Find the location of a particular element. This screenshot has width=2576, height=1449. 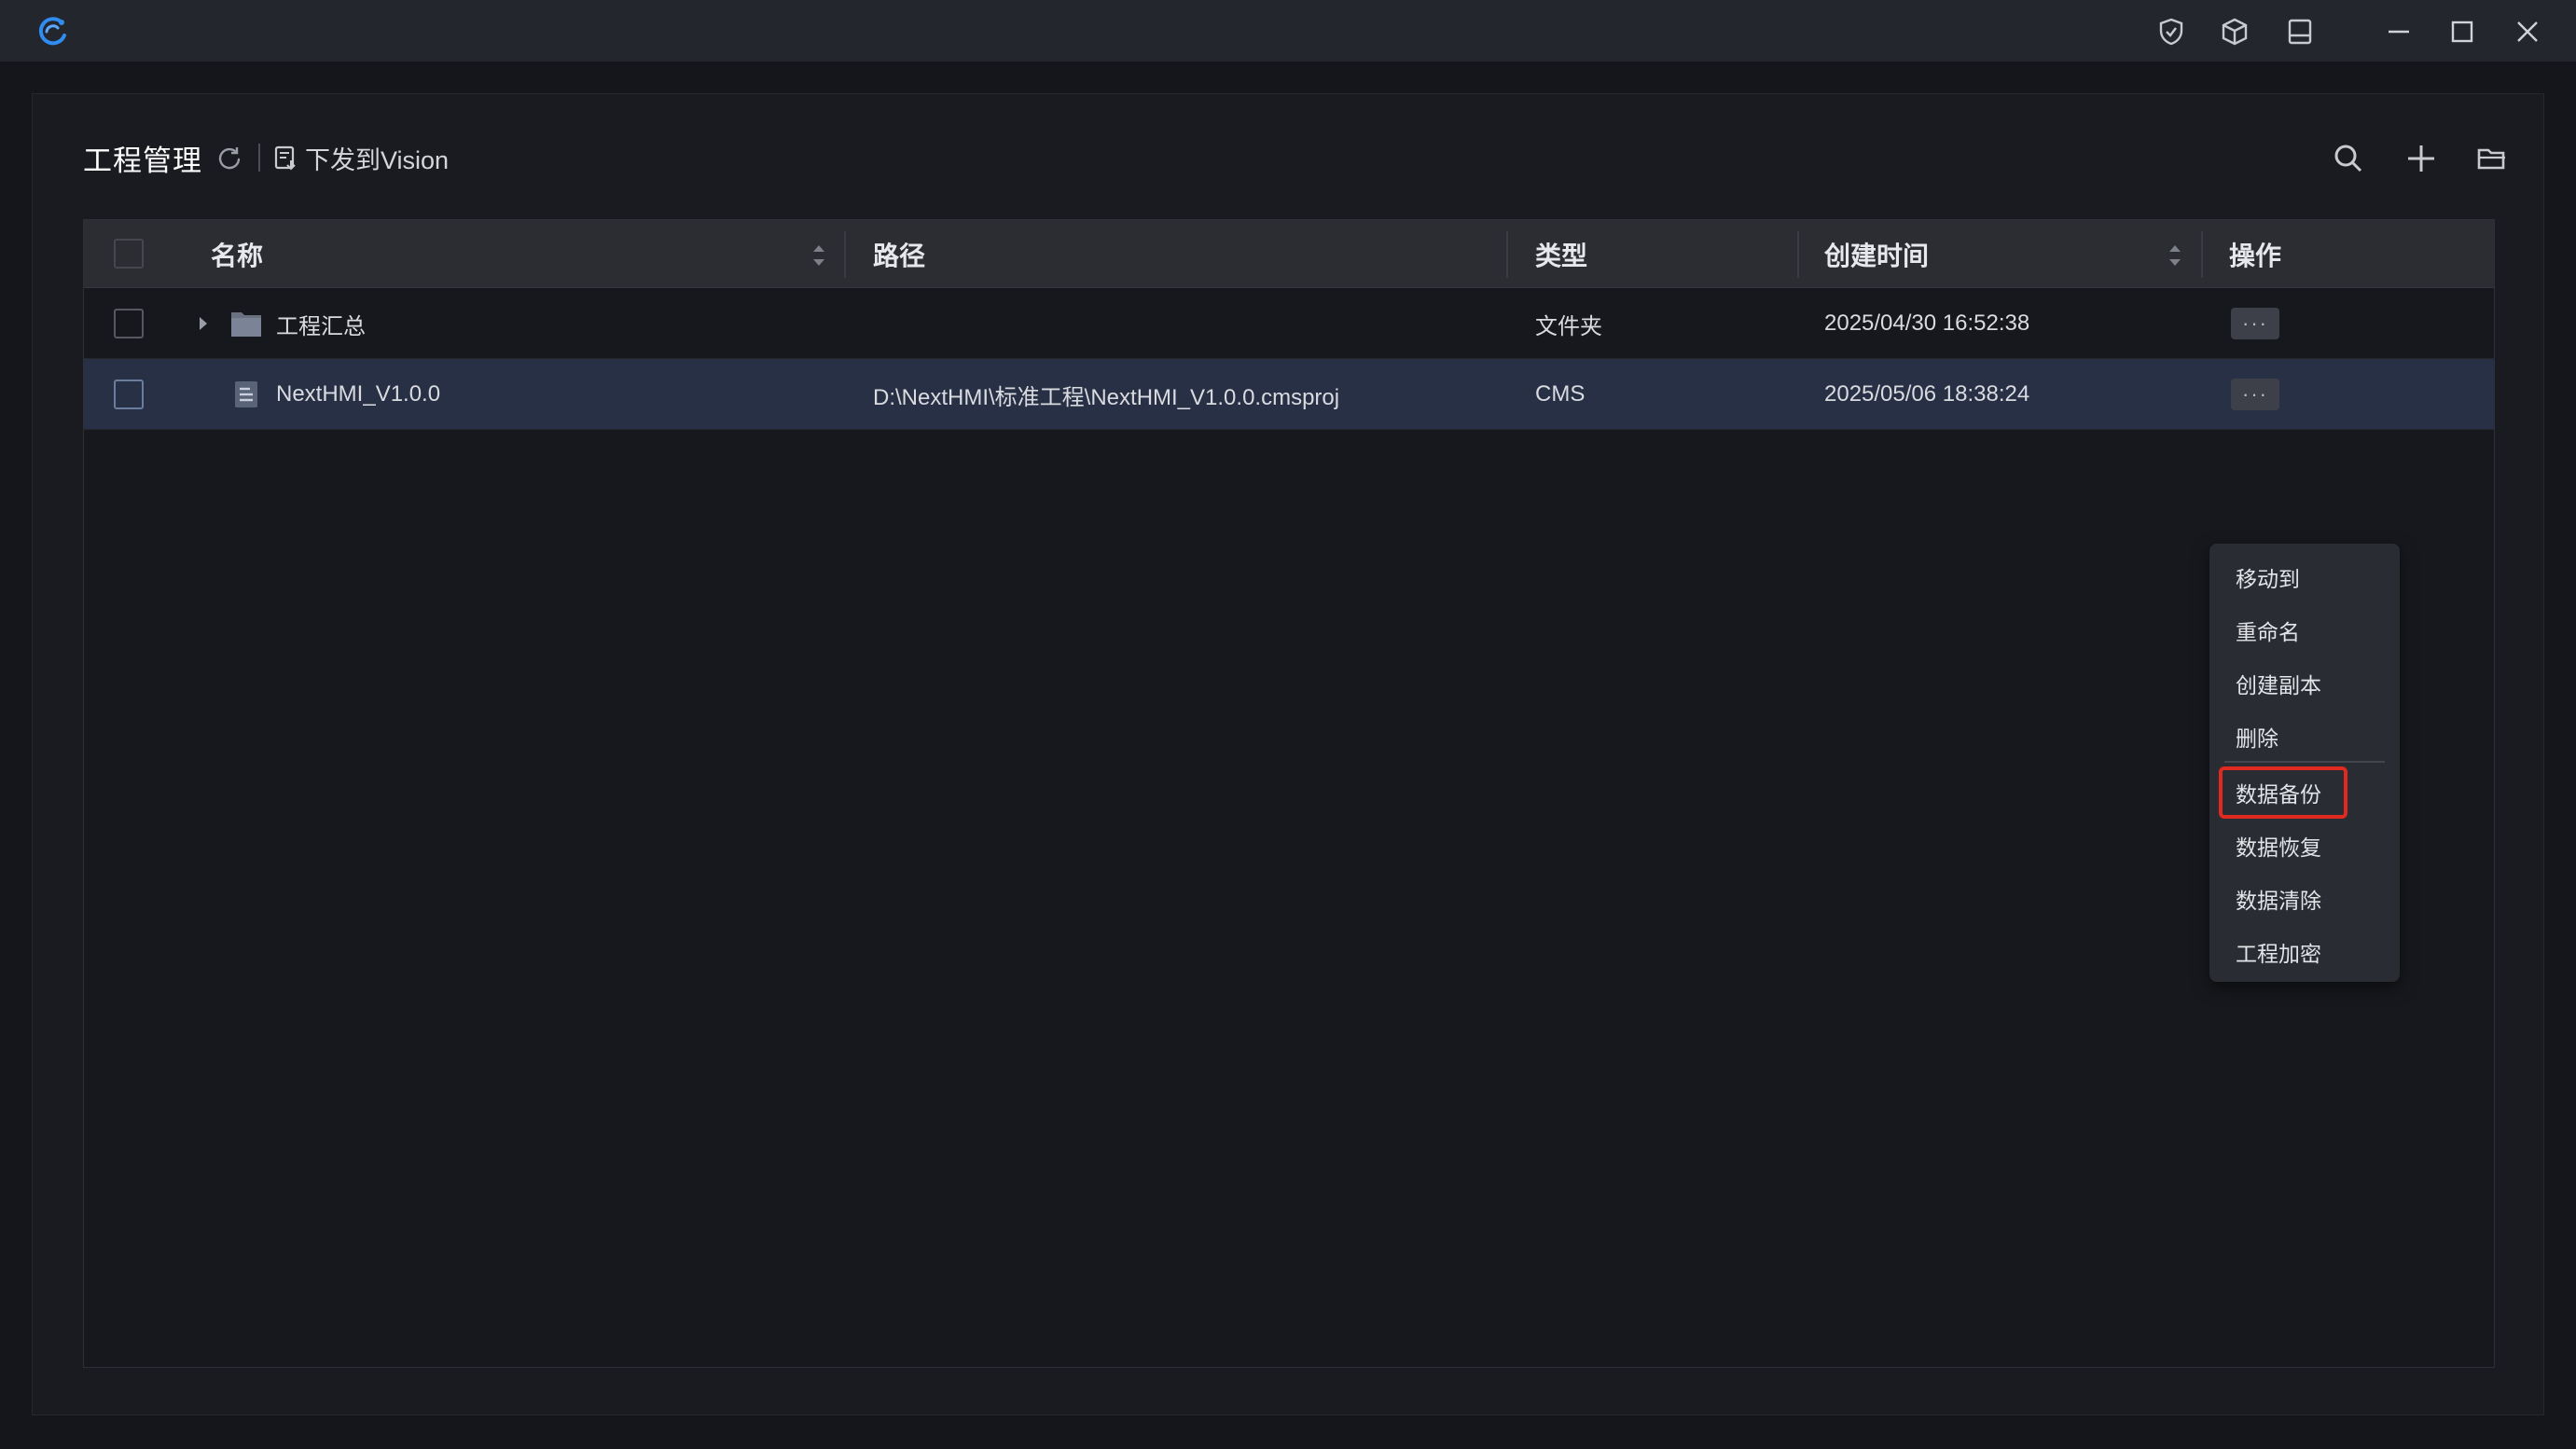

menu-item-move-to: 移动到 is located at coordinates (2304, 577).